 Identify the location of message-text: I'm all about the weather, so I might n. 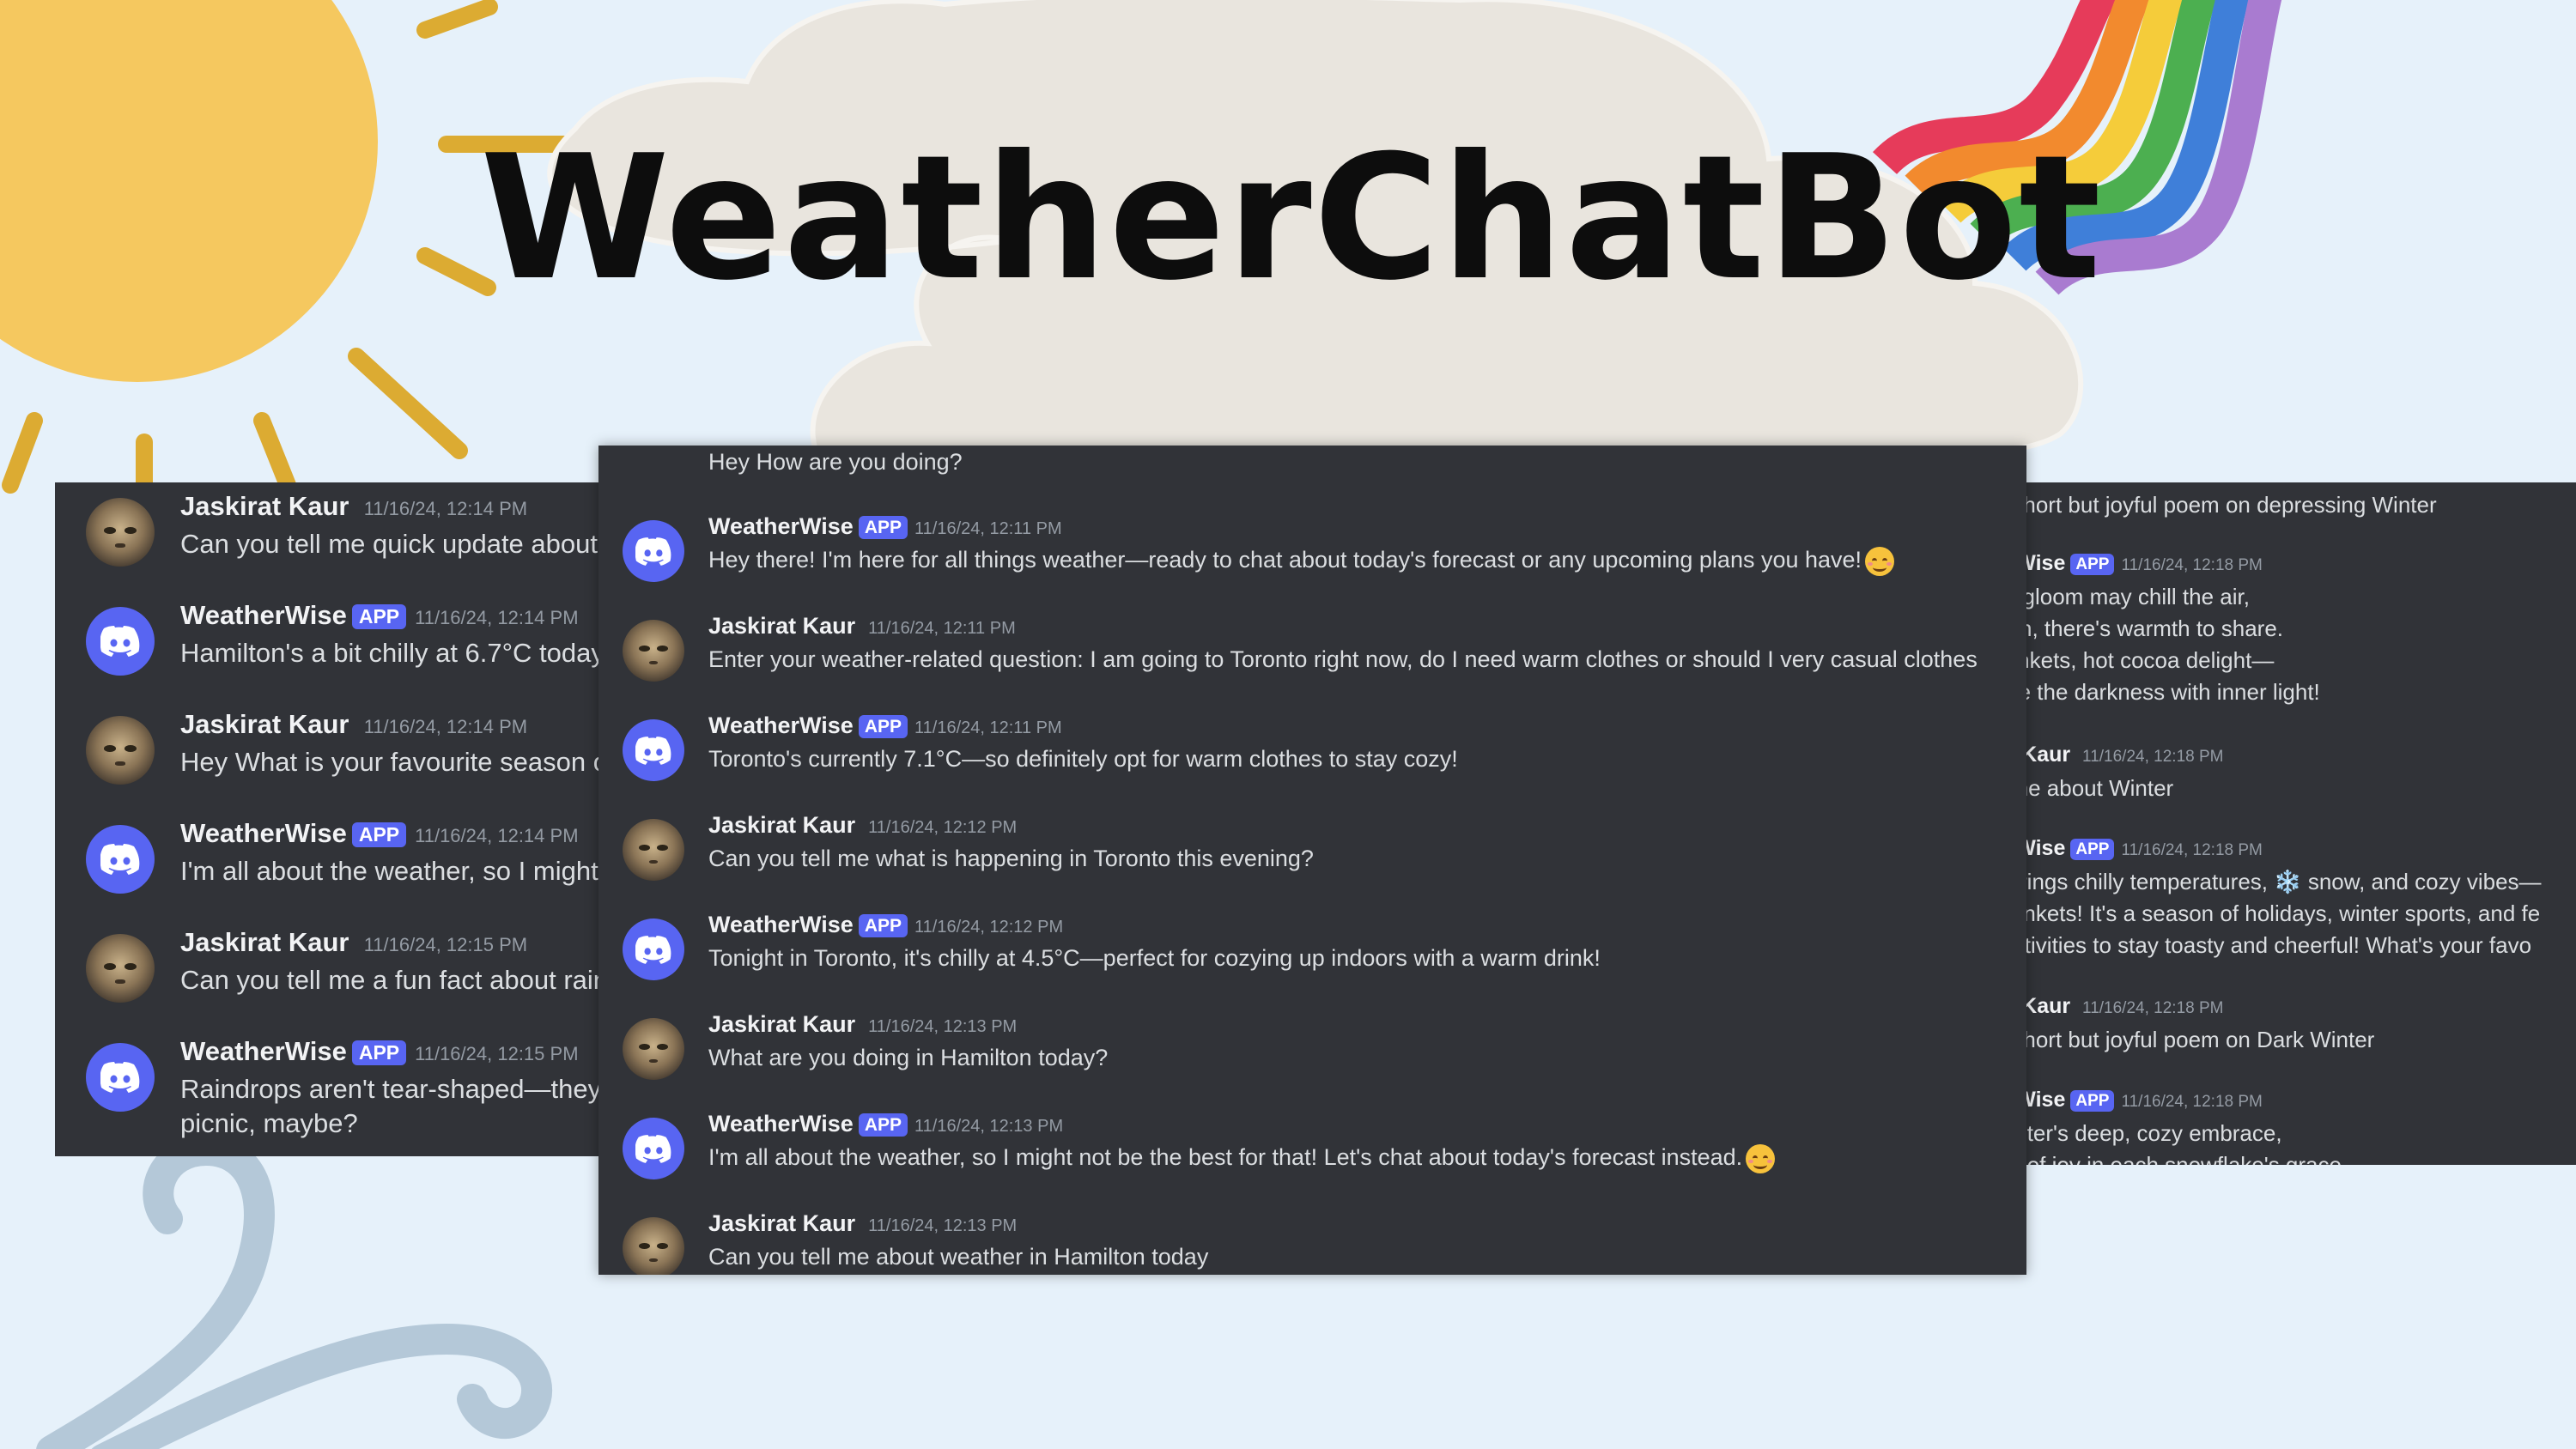
(392, 871).